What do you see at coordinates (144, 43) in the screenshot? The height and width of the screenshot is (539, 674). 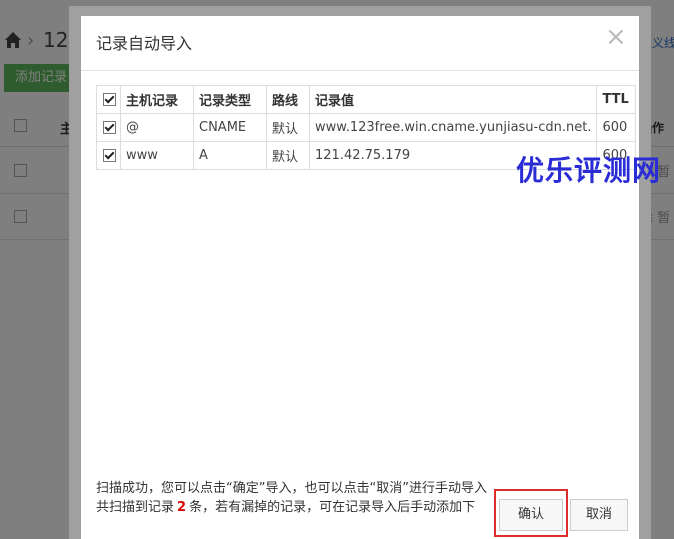 I see `dialog-title: 记录自动导入` at bounding box center [144, 43].